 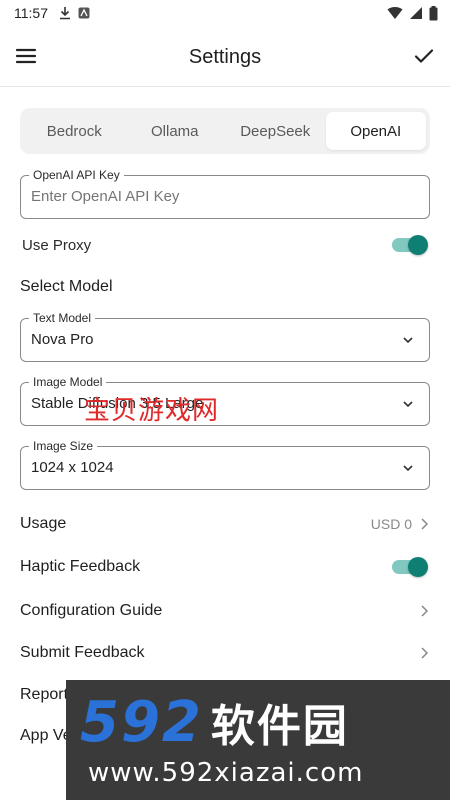 What do you see at coordinates (375, 131) in the screenshot?
I see `tab-openai: OpenAI` at bounding box center [375, 131].